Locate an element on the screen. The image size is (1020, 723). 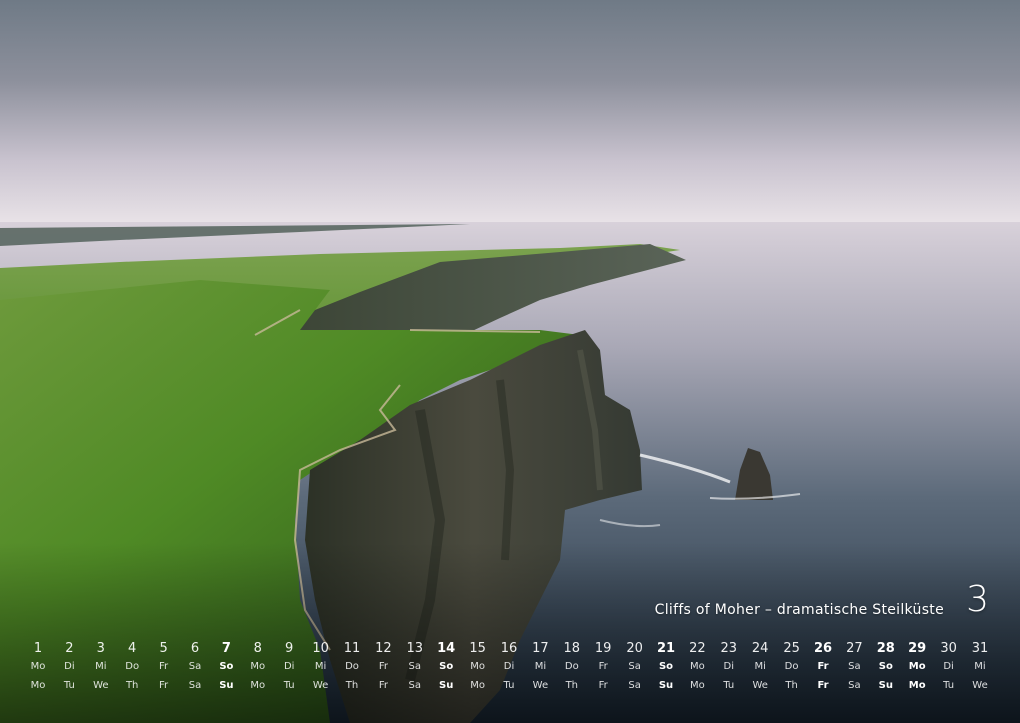
calendar-day: 22 Mo Mo is located at coordinates (697, 669).